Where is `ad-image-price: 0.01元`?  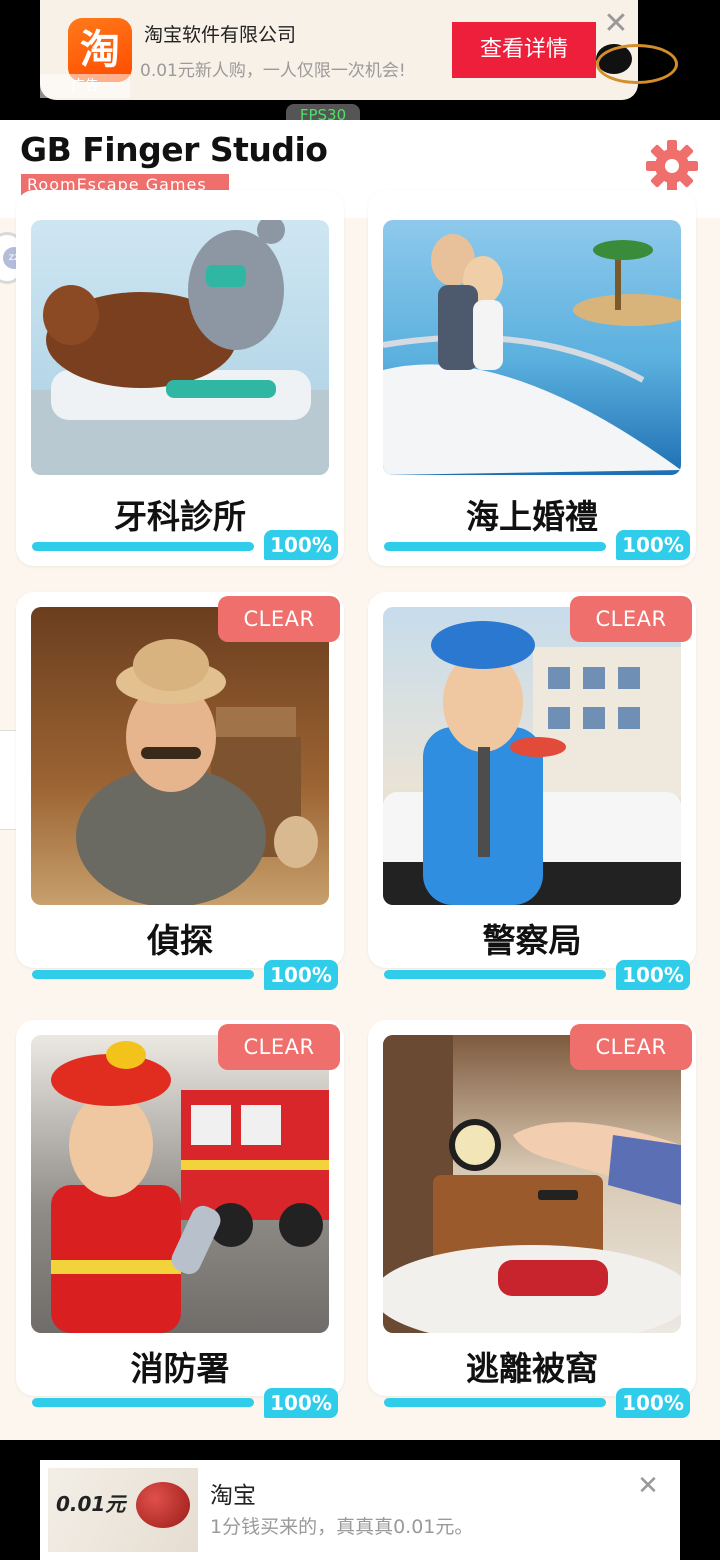
ad-image-price: 0.01元 is located at coordinates (91, 1504).